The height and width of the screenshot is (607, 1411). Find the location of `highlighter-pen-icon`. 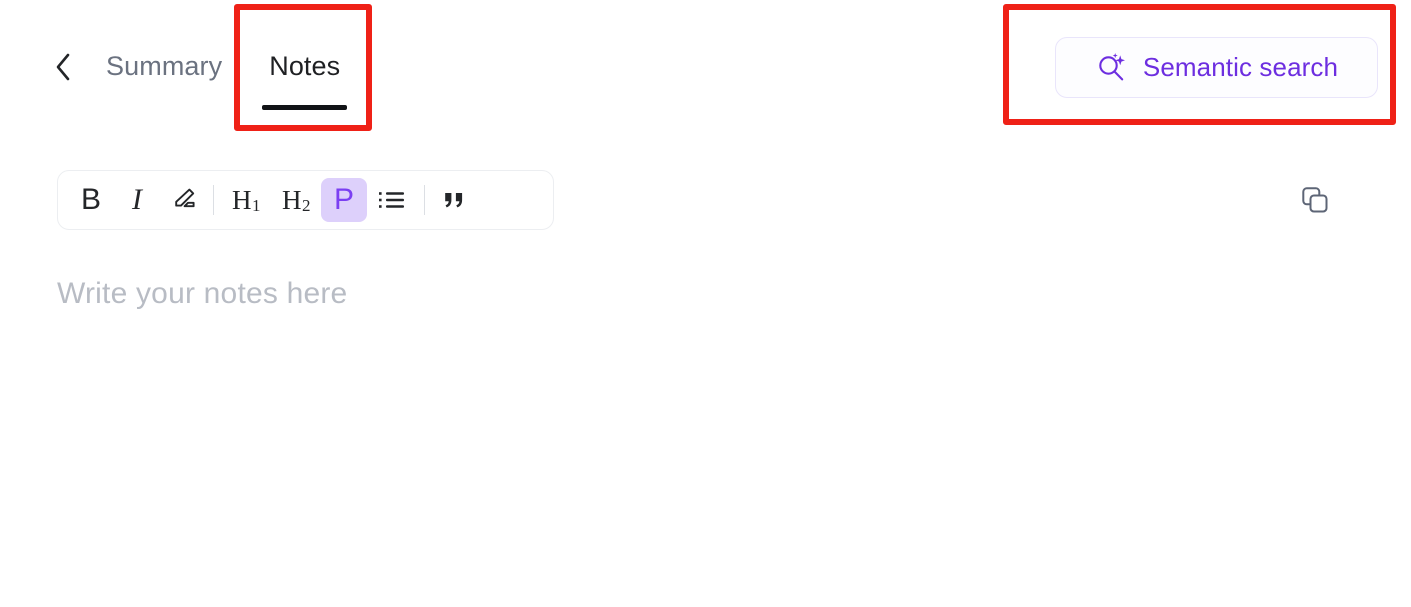

highlighter-pen-icon is located at coordinates (185, 198).